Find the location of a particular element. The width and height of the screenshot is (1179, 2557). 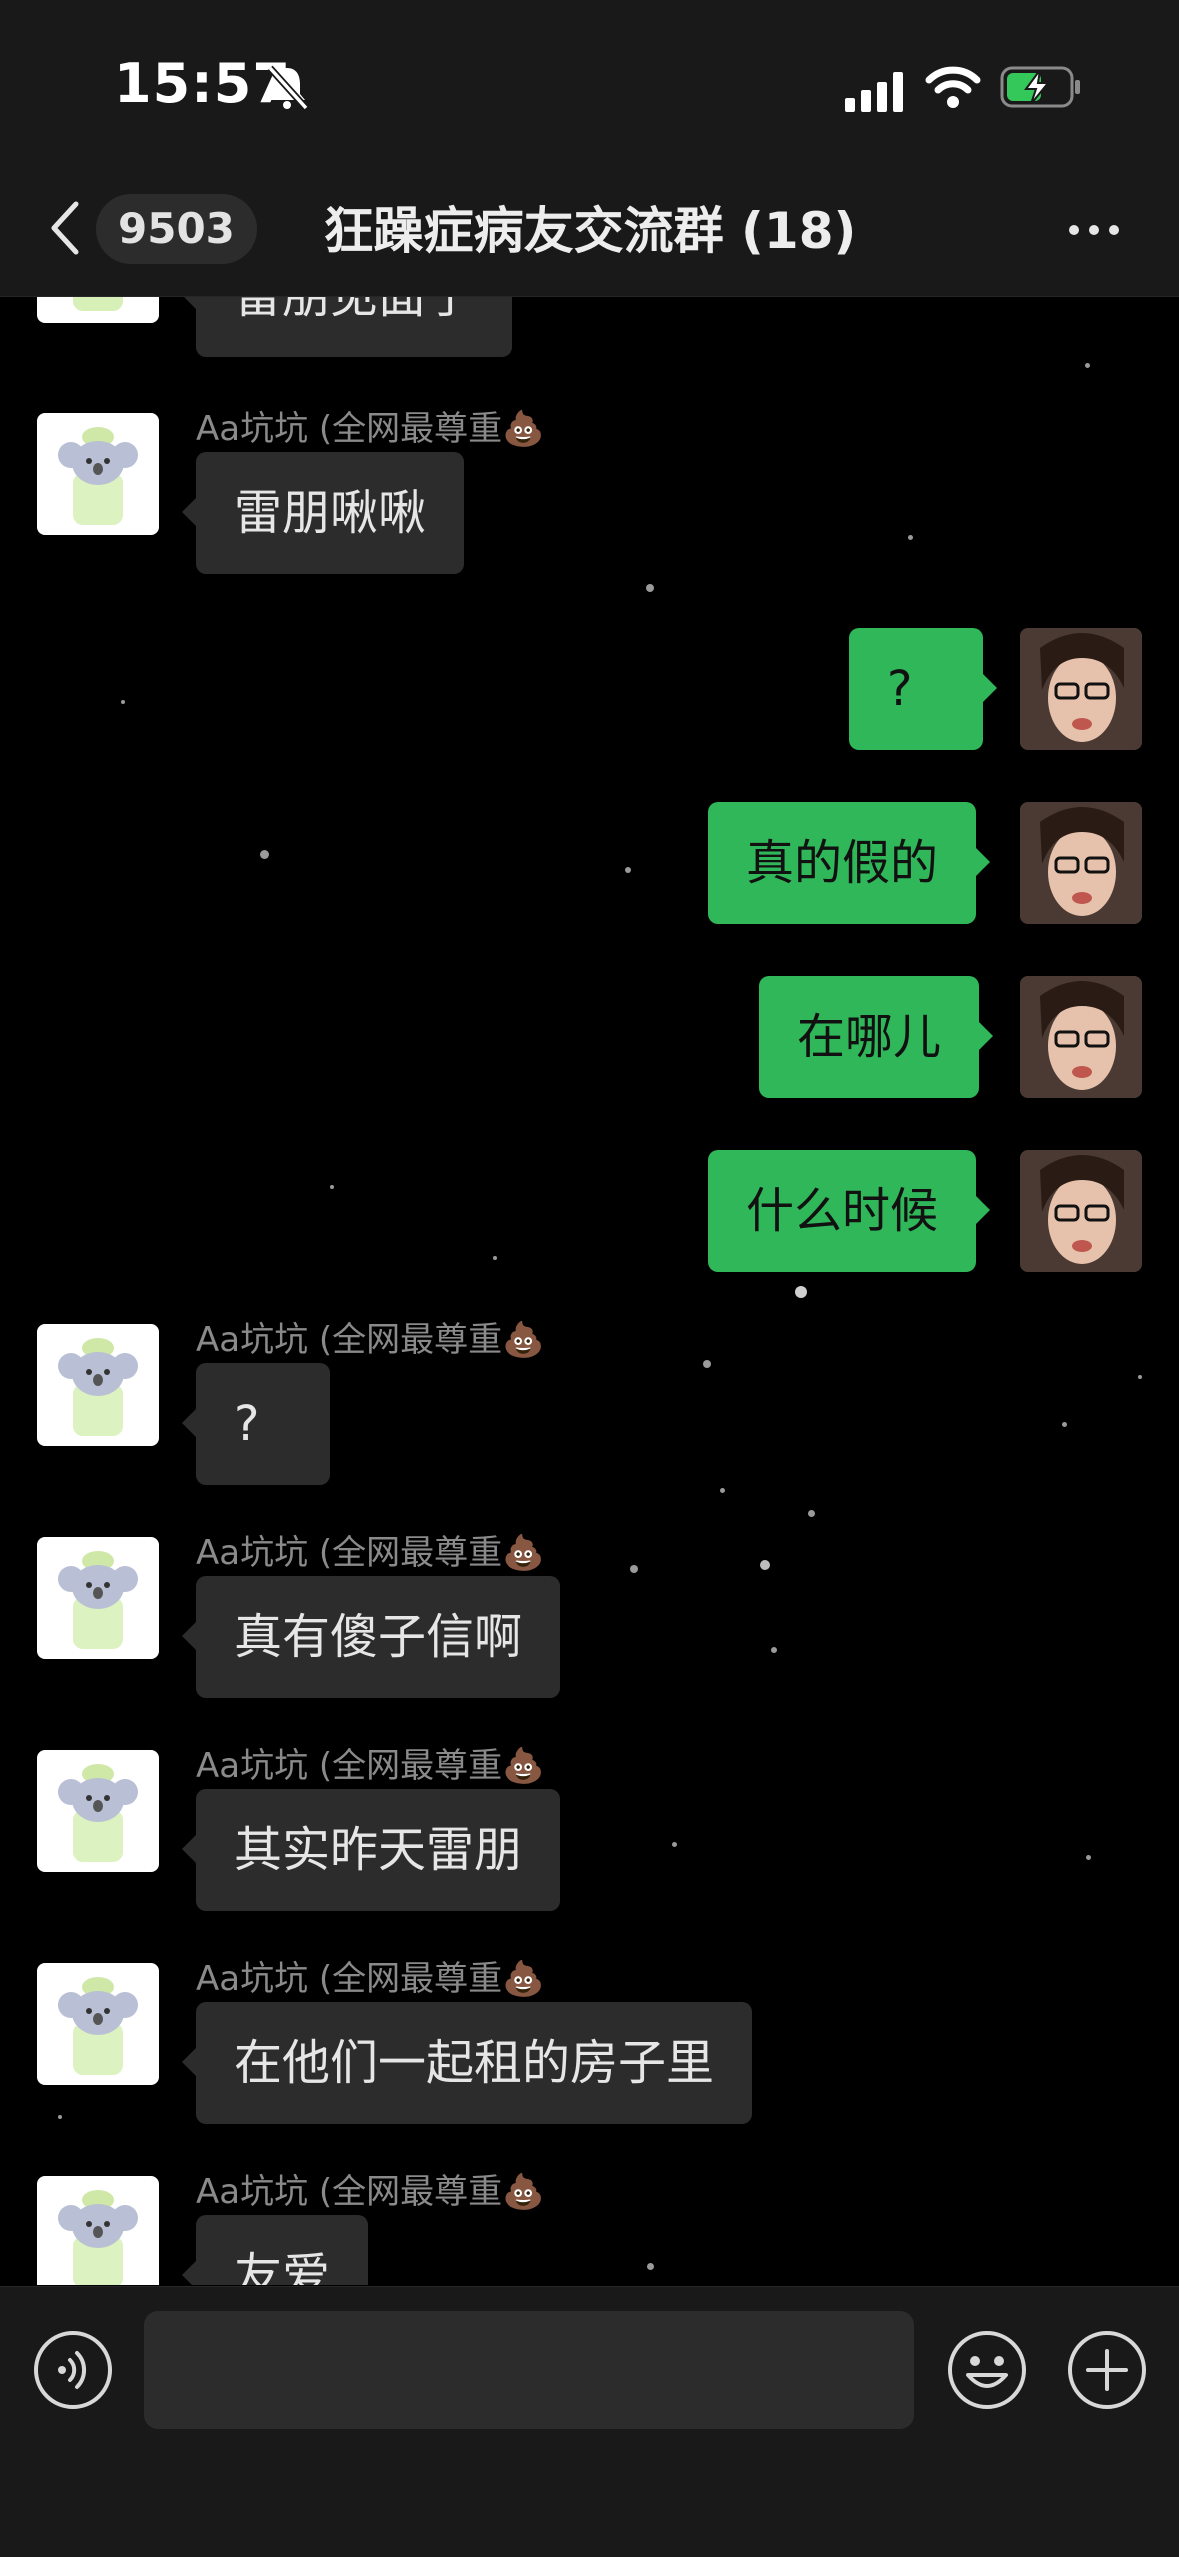

group-title: 狂躁症病友交流群 (18) is located at coordinates (590, 231).